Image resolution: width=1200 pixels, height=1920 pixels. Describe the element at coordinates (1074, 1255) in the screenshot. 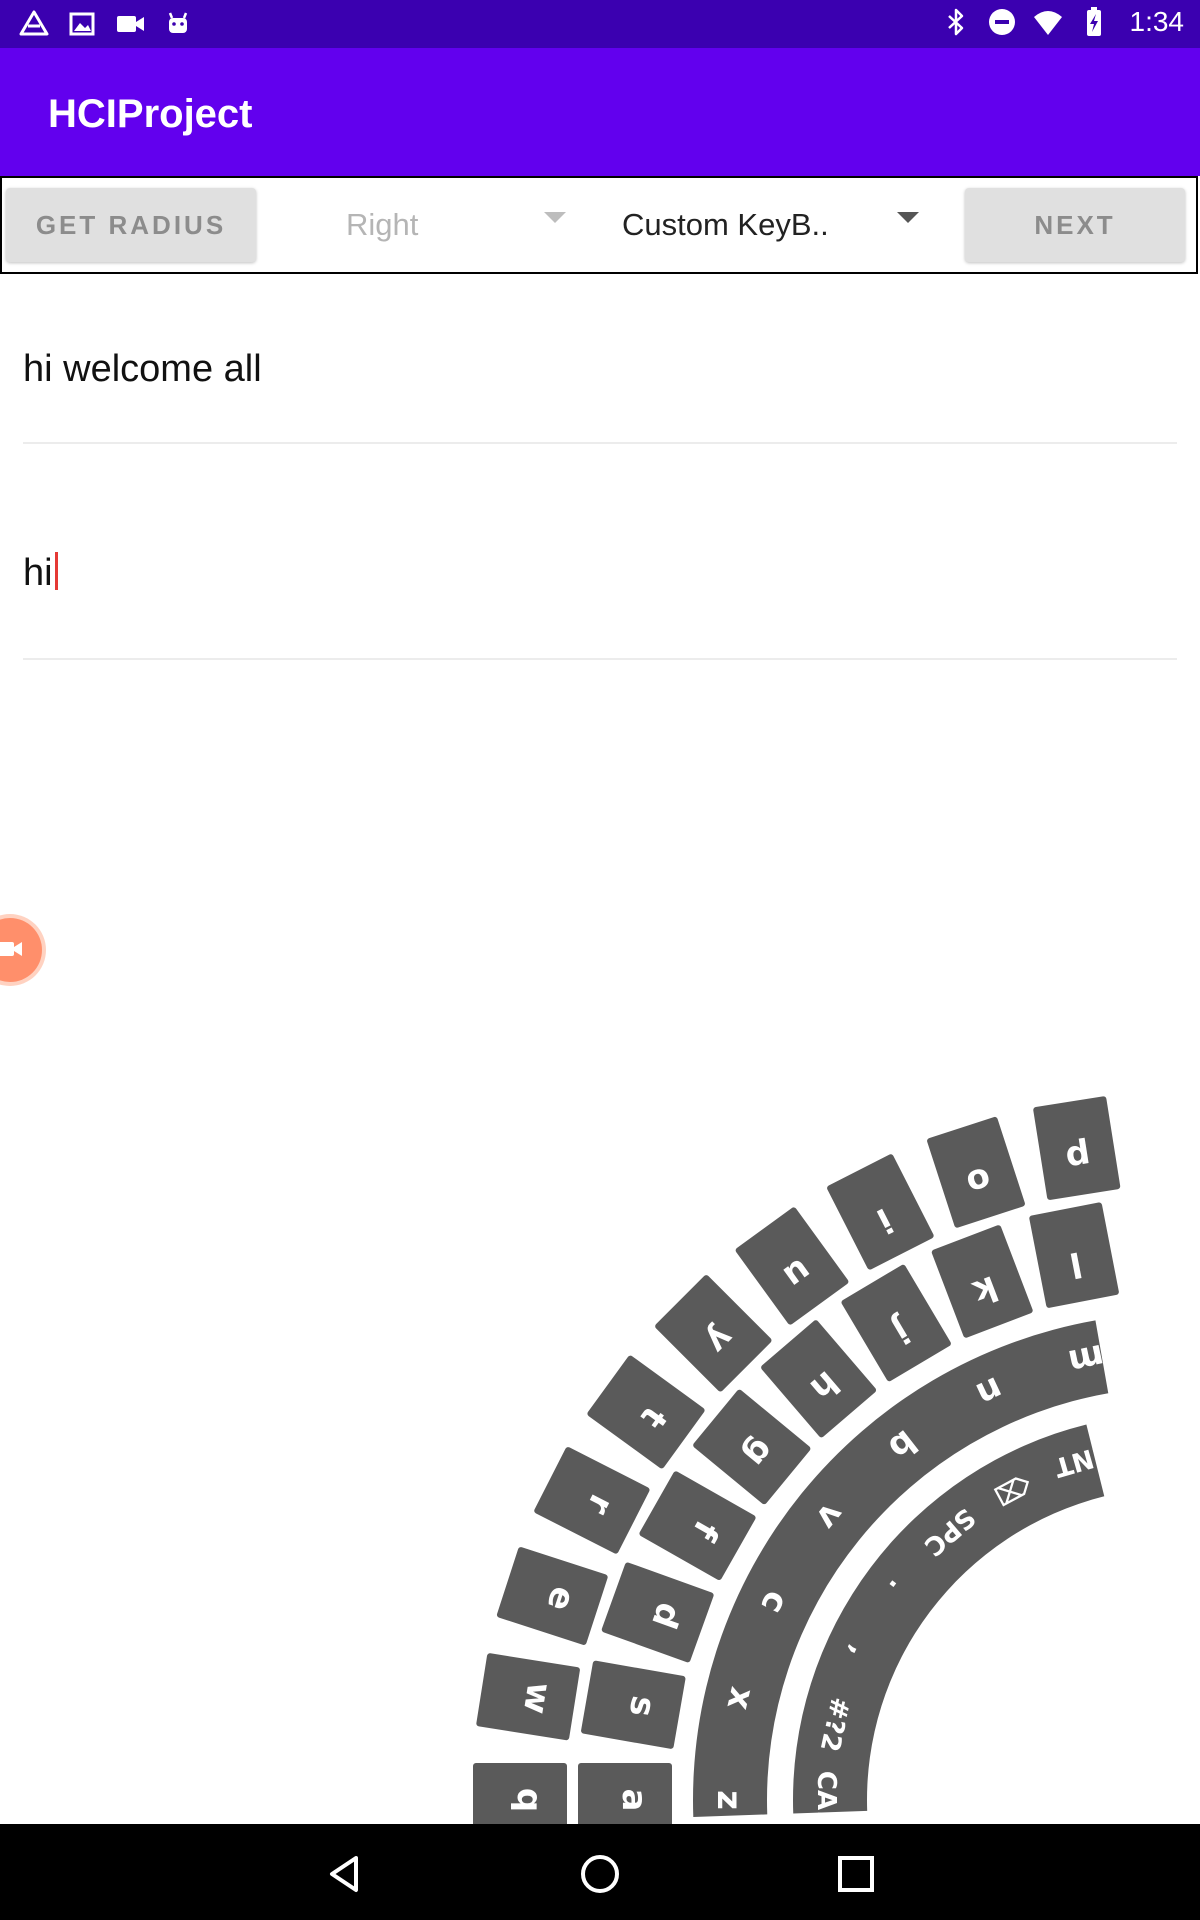

I see `key-1-8: l` at that location.